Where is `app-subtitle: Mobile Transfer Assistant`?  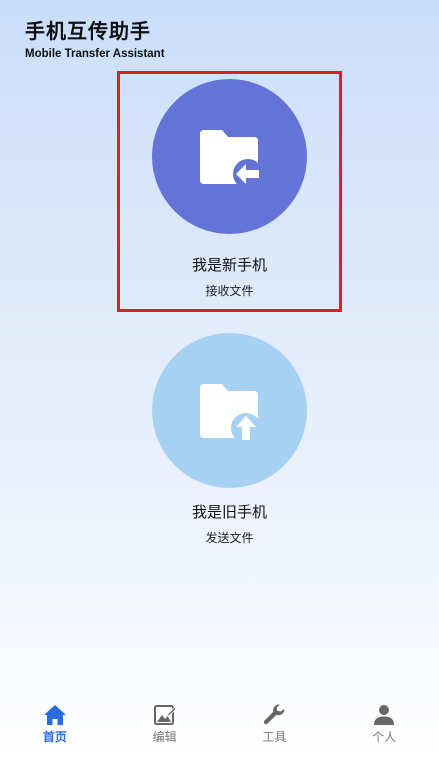 app-subtitle: Mobile Transfer Assistant is located at coordinates (95, 54).